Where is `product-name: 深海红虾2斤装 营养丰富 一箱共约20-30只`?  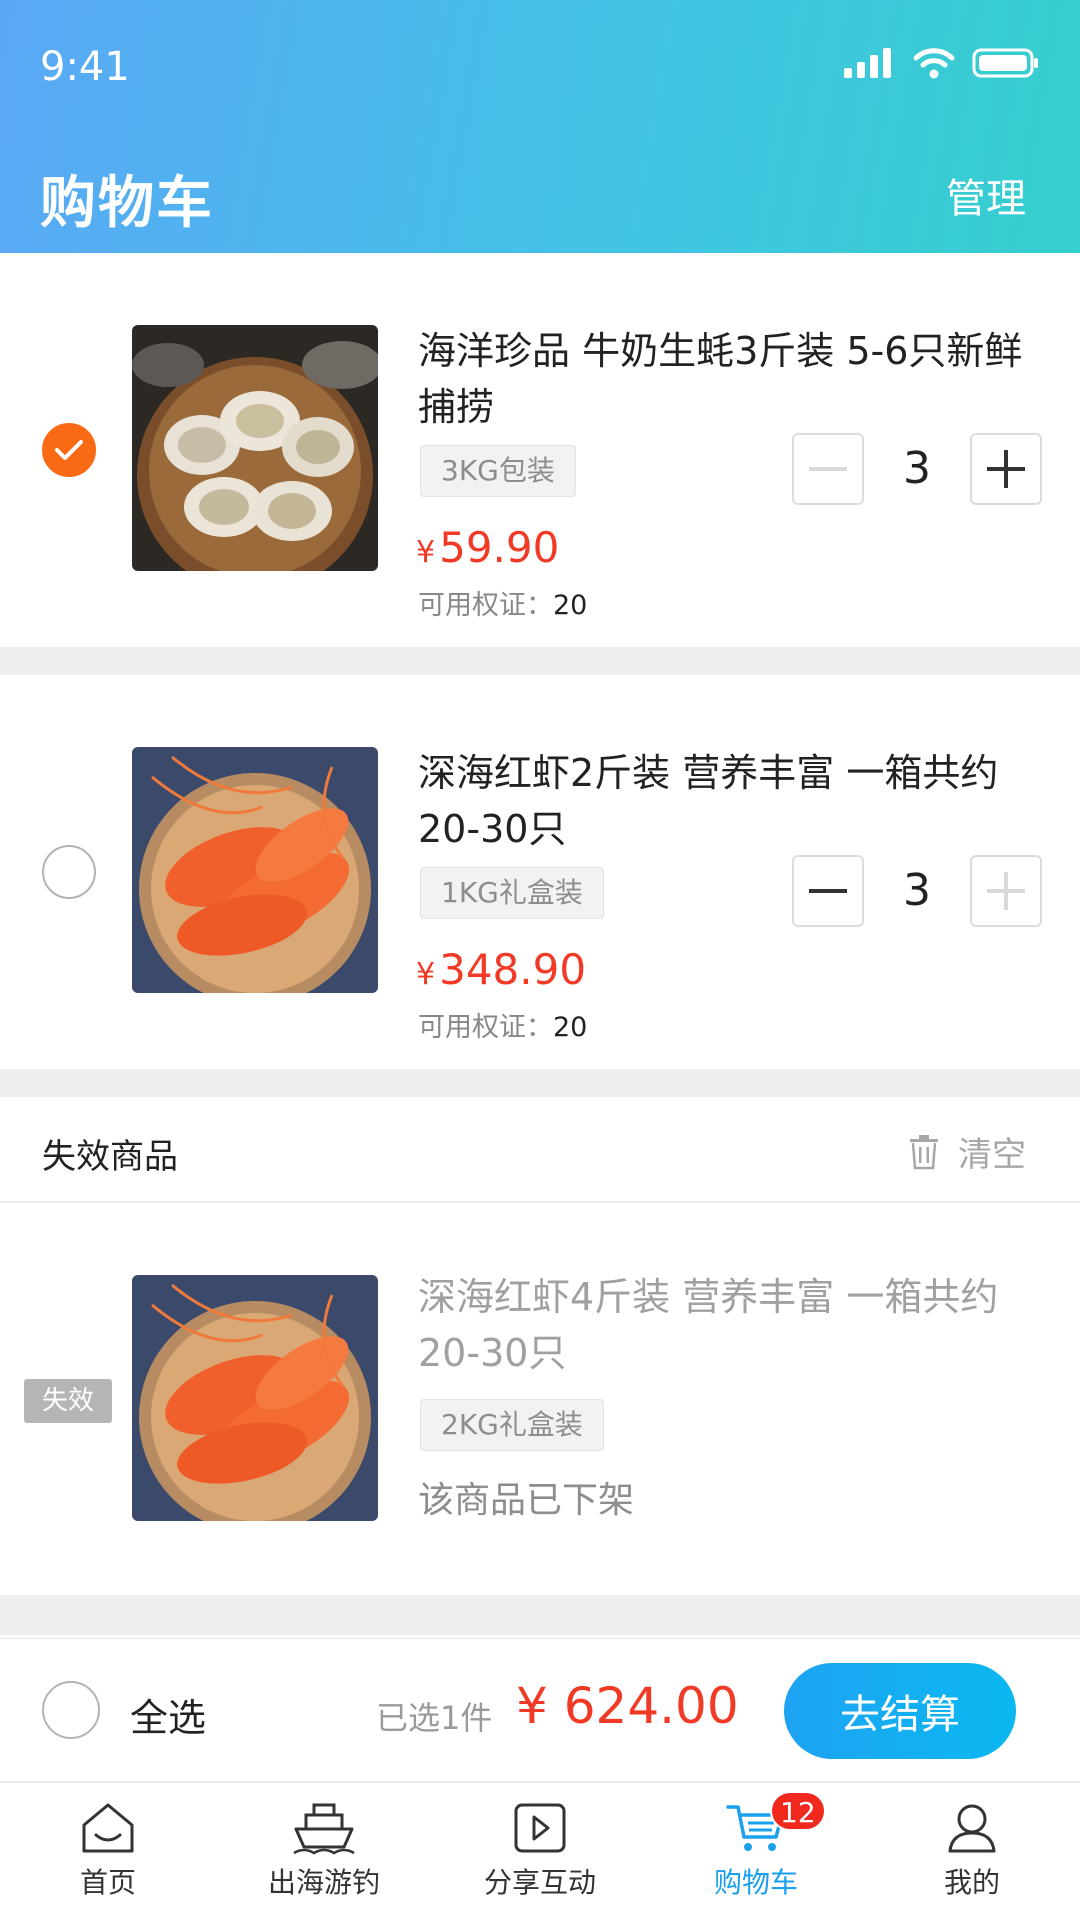
product-name: 深海红虾2斤装 营养丰富 一箱共约20-30只 is located at coordinates (723, 801).